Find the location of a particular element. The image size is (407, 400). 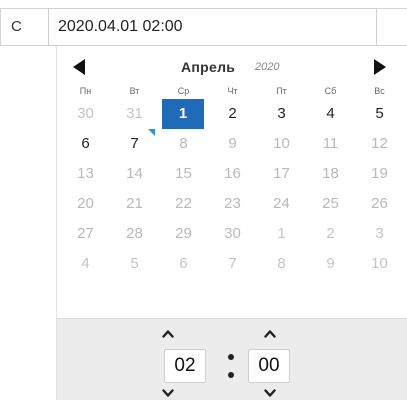

date-range-from-row: С 2020.04.01 02:00 is located at coordinates (203, 27).